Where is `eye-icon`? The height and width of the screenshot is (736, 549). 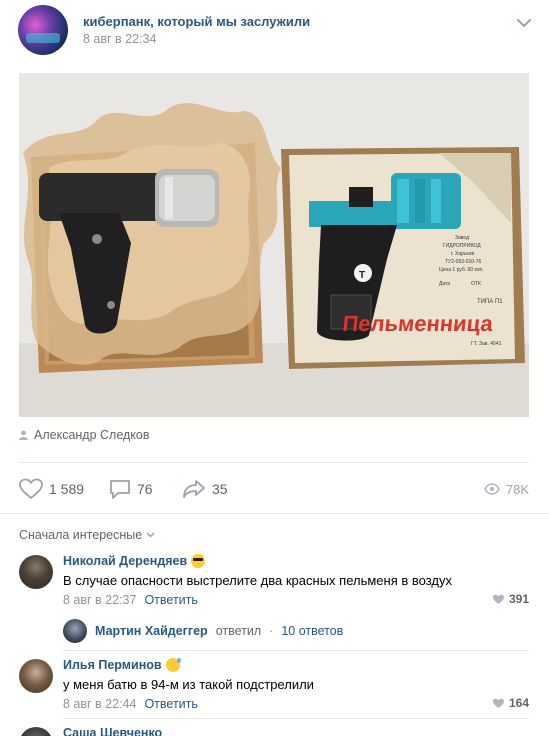
eye-icon is located at coordinates (492, 489).